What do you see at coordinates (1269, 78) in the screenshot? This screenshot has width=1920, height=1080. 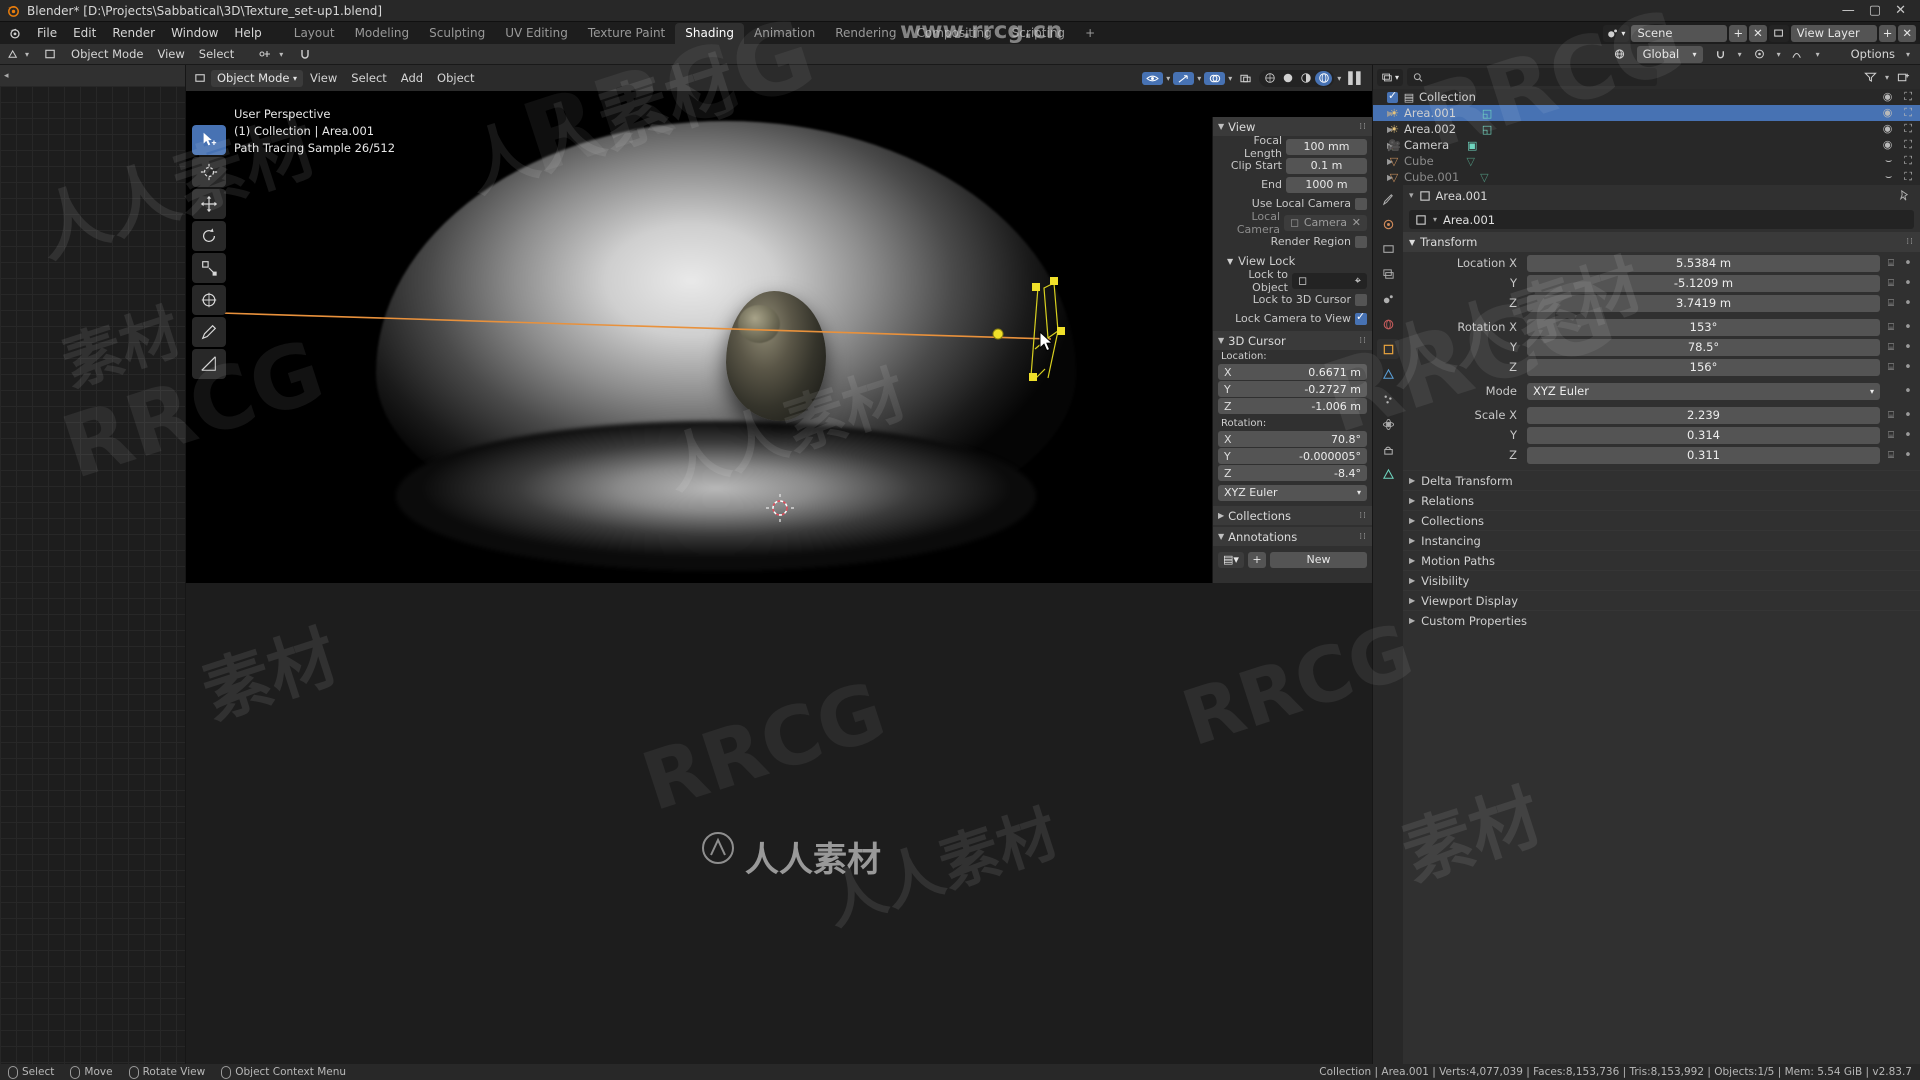 I see `shading-wireframe-icon` at bounding box center [1269, 78].